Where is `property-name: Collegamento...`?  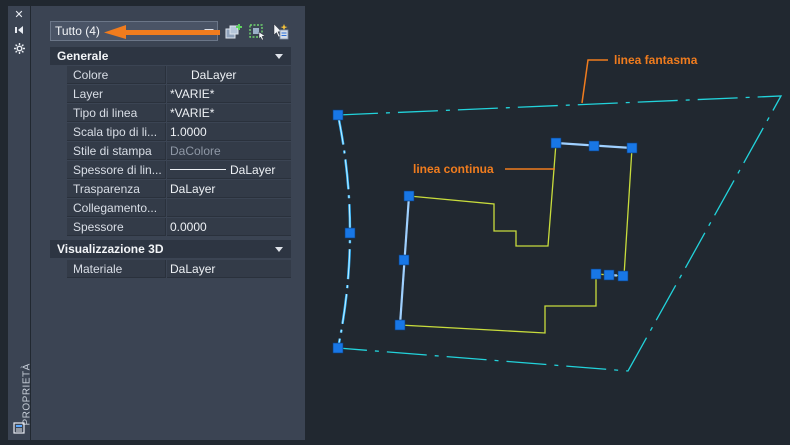 property-name: Collegamento... is located at coordinates (116, 208).